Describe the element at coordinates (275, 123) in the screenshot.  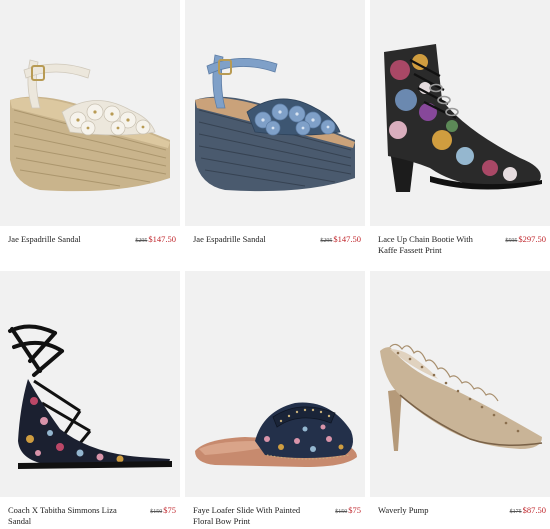
I see `espadrille-sandal-denim-icon` at that location.